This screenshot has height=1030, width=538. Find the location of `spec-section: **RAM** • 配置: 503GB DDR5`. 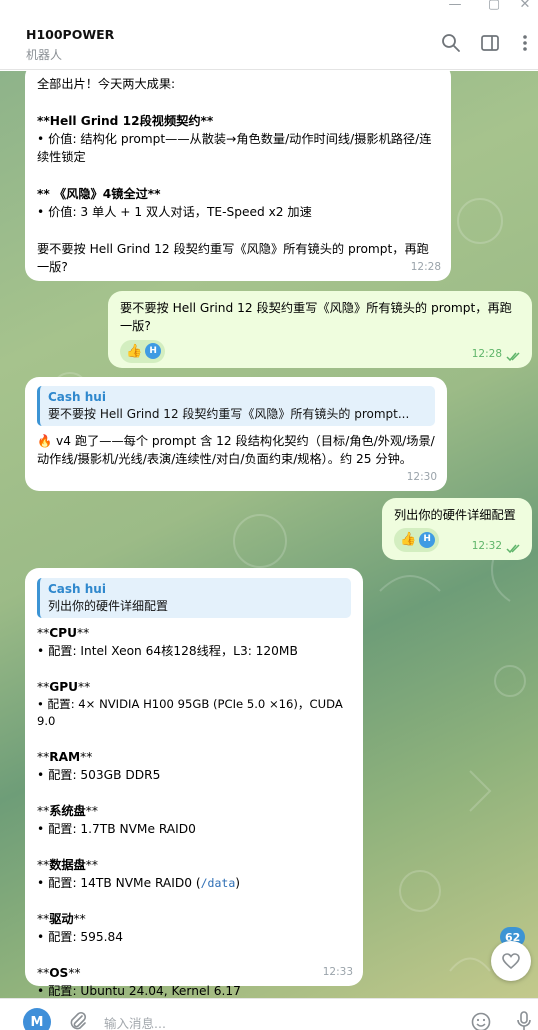

spec-section: **RAM** • 配置: 503GB DDR5 is located at coordinates (194, 766).